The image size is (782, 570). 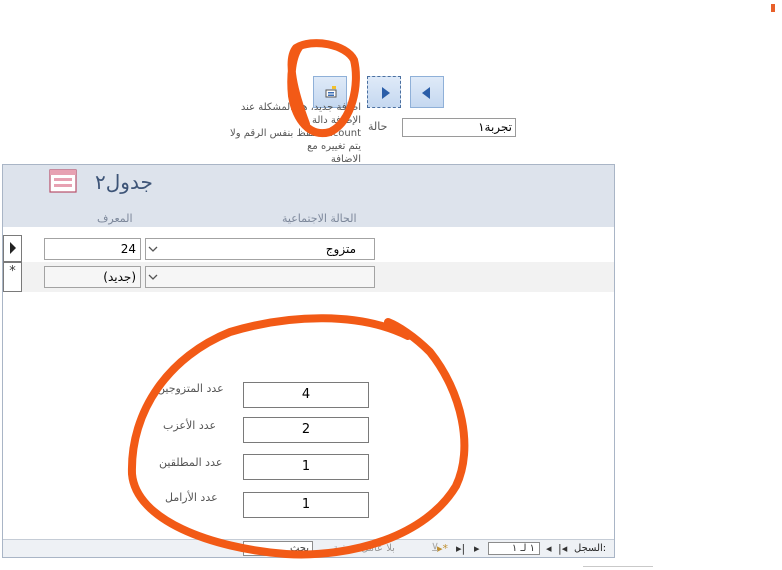 What do you see at coordinates (319, 218) in the screenshot?
I see `column-header-status: الحالة الاجتماعية` at bounding box center [319, 218].